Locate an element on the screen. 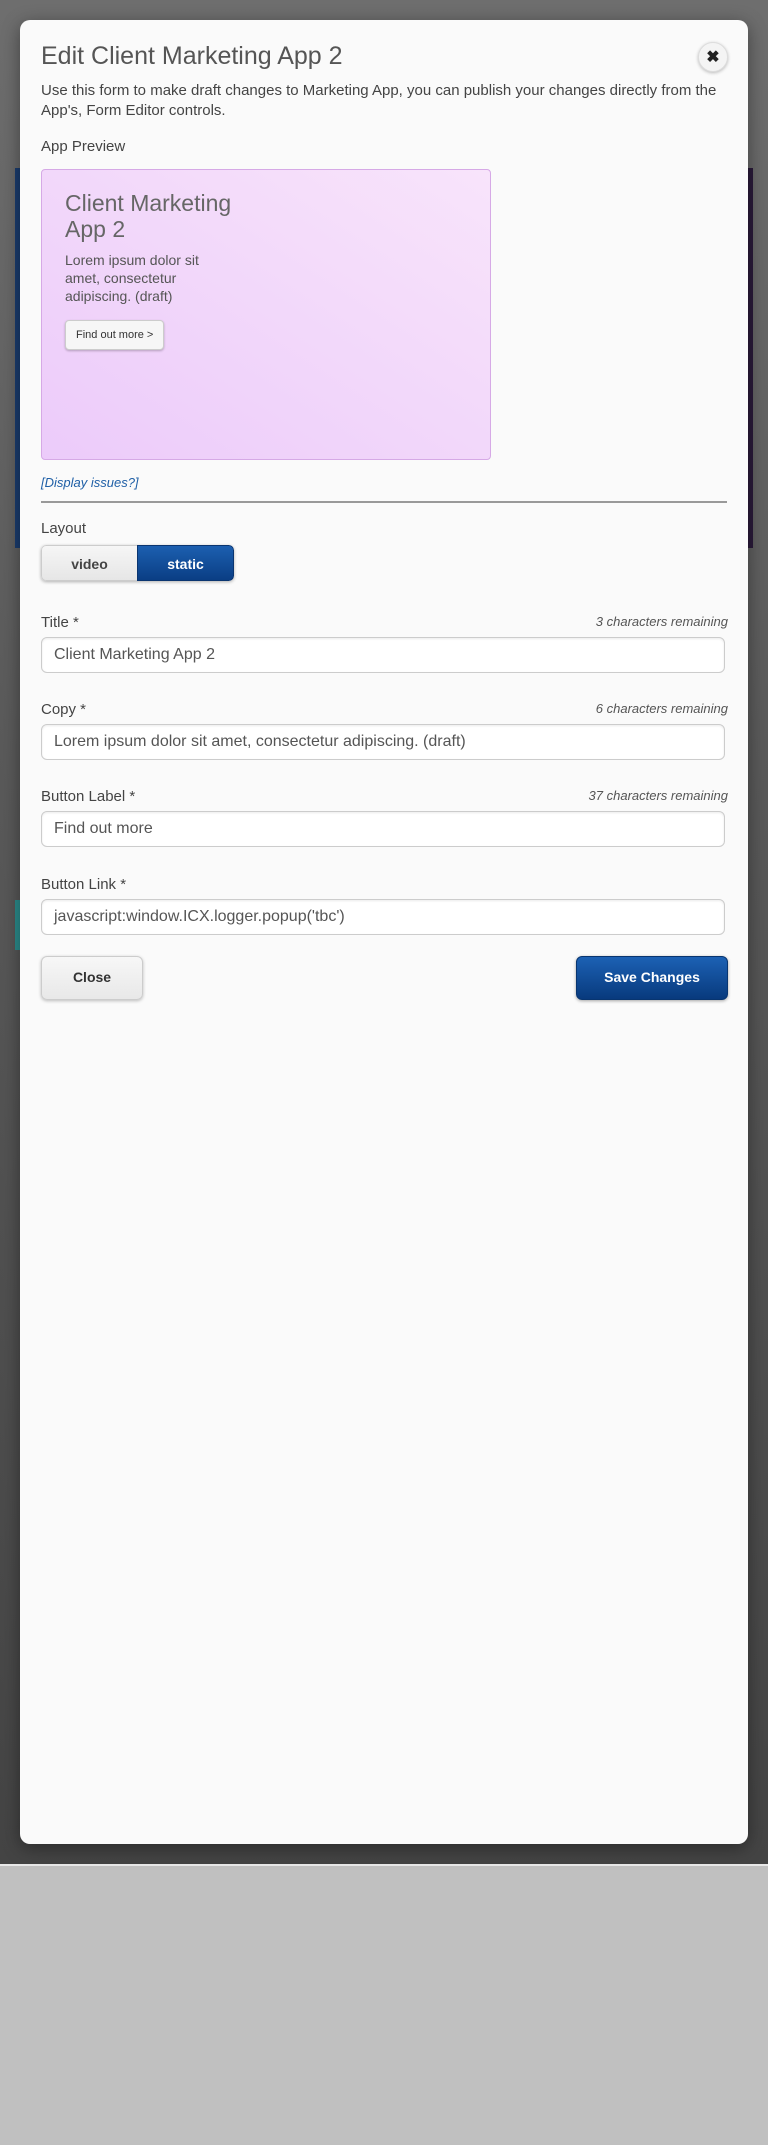 Image resolution: width=768 pixels, height=2145 pixels. button-label-remaining: 37 characters remaining is located at coordinates (658, 795).